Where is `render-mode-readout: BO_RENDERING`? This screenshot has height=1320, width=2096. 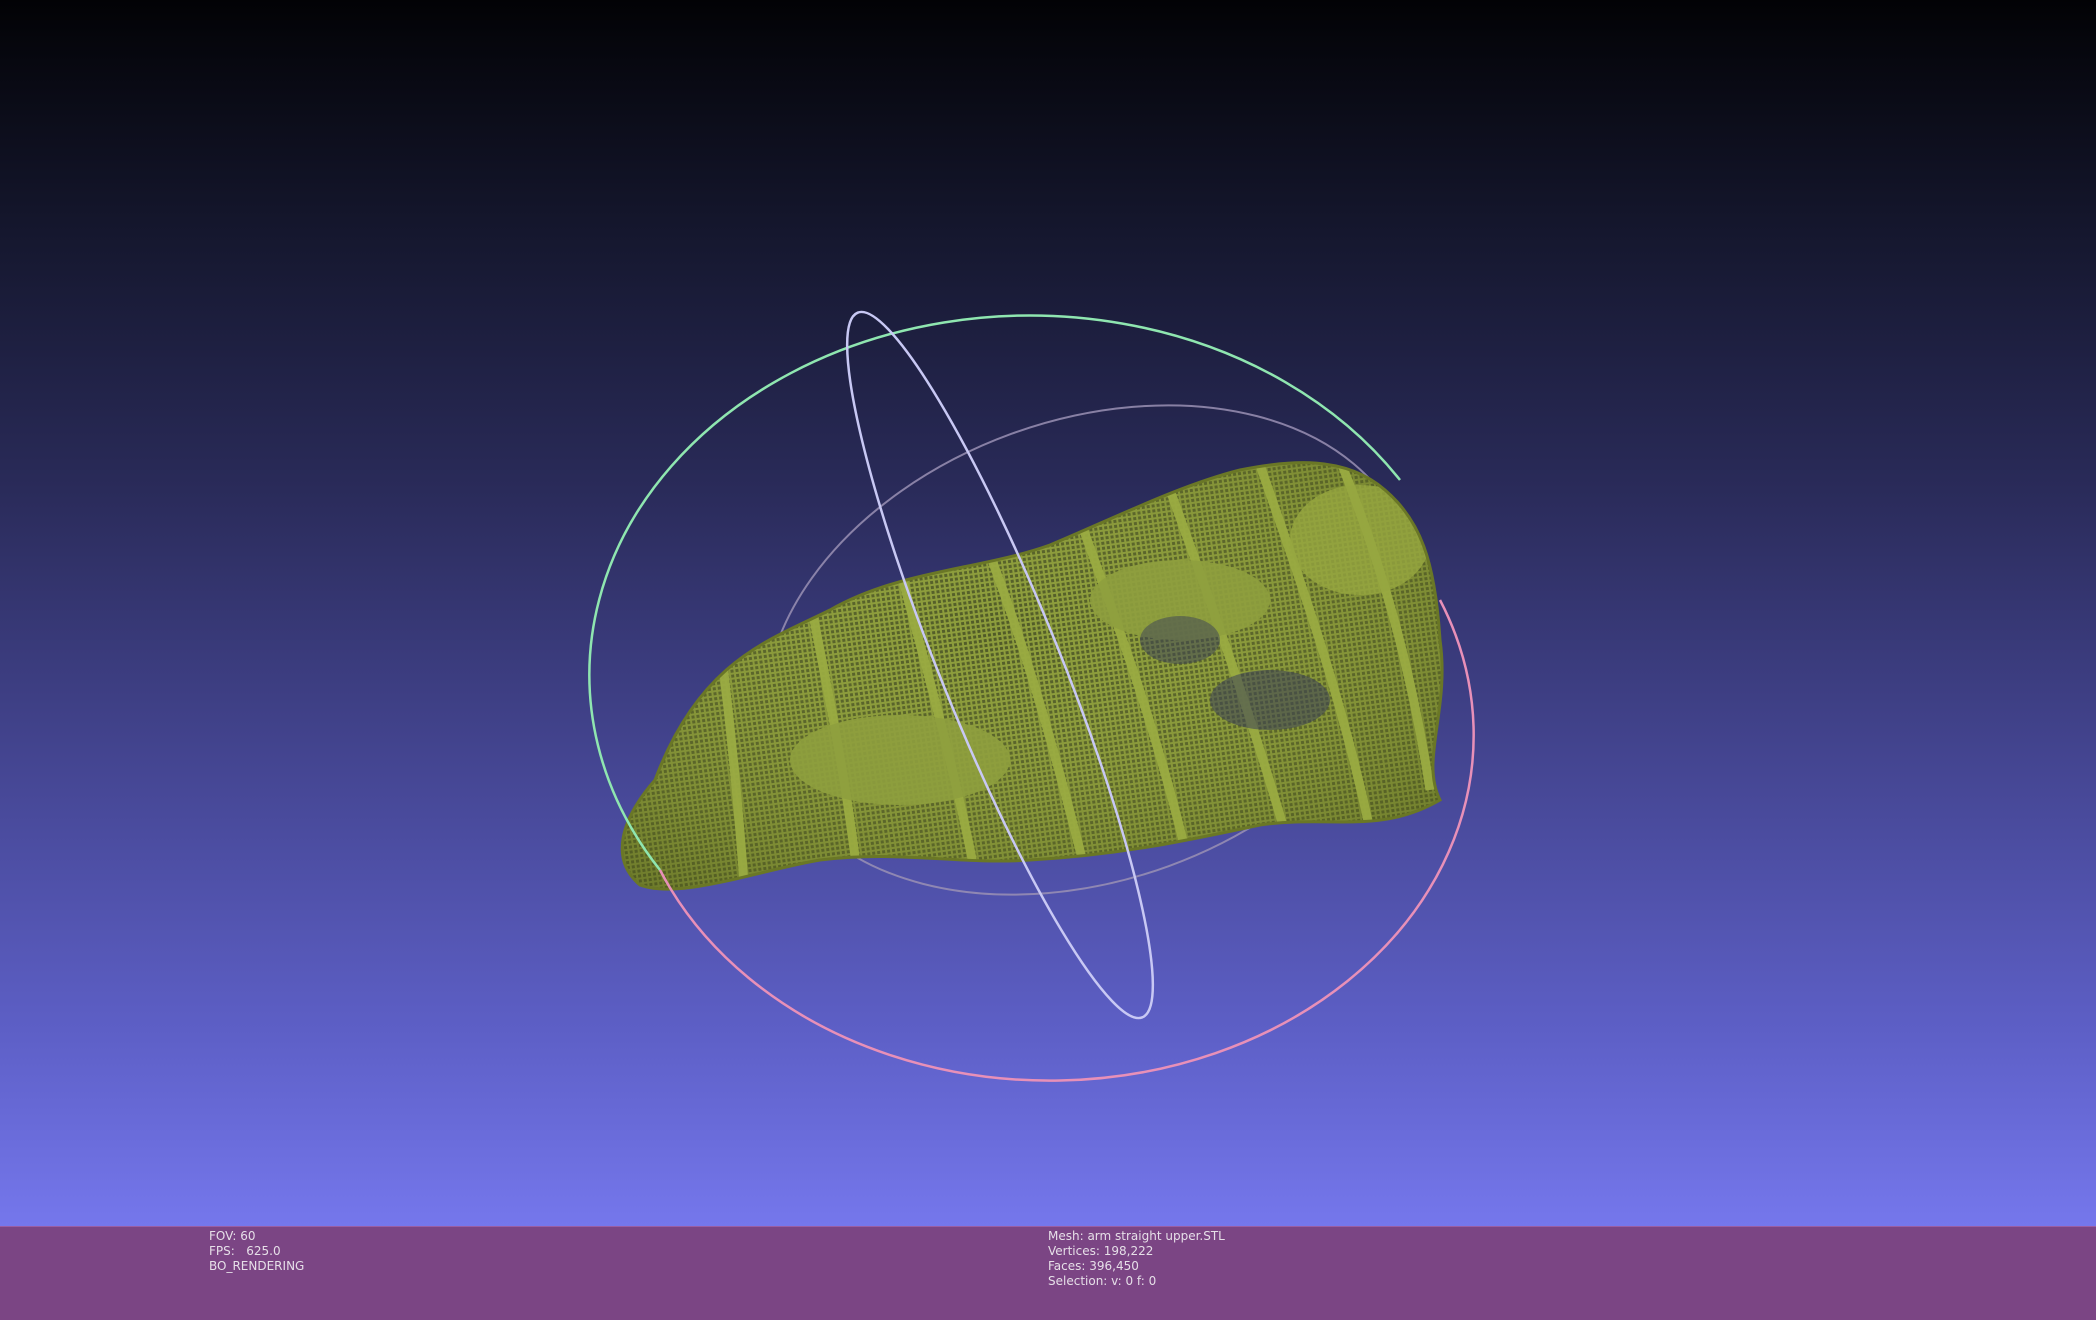 render-mode-readout: BO_RENDERING is located at coordinates (257, 1266).